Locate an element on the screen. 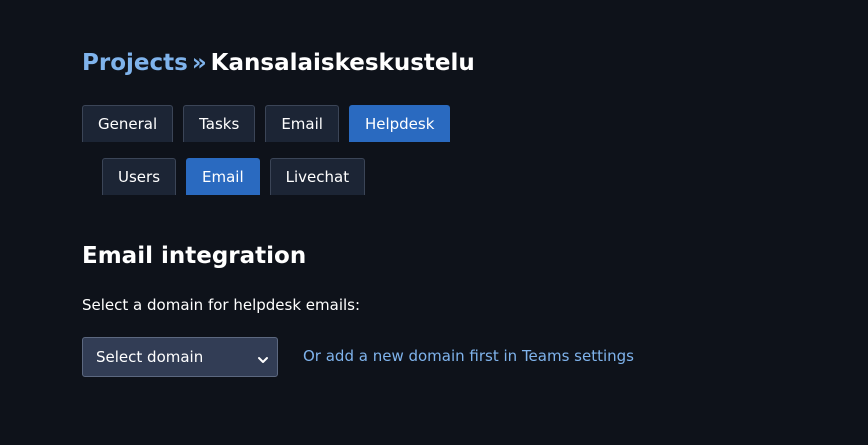 This screenshot has height=445, width=868. domain-select-label: Select a domain for helpdesk emails: is located at coordinates (221, 305).